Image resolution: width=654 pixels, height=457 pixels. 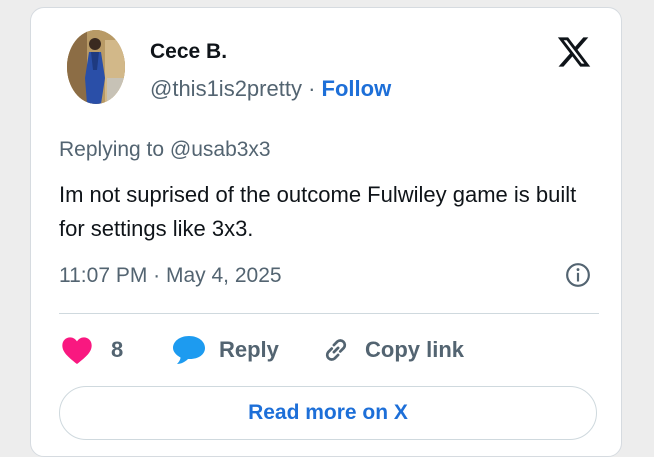 I want to click on read-more-button: Read more on X, so click(x=328, y=413).